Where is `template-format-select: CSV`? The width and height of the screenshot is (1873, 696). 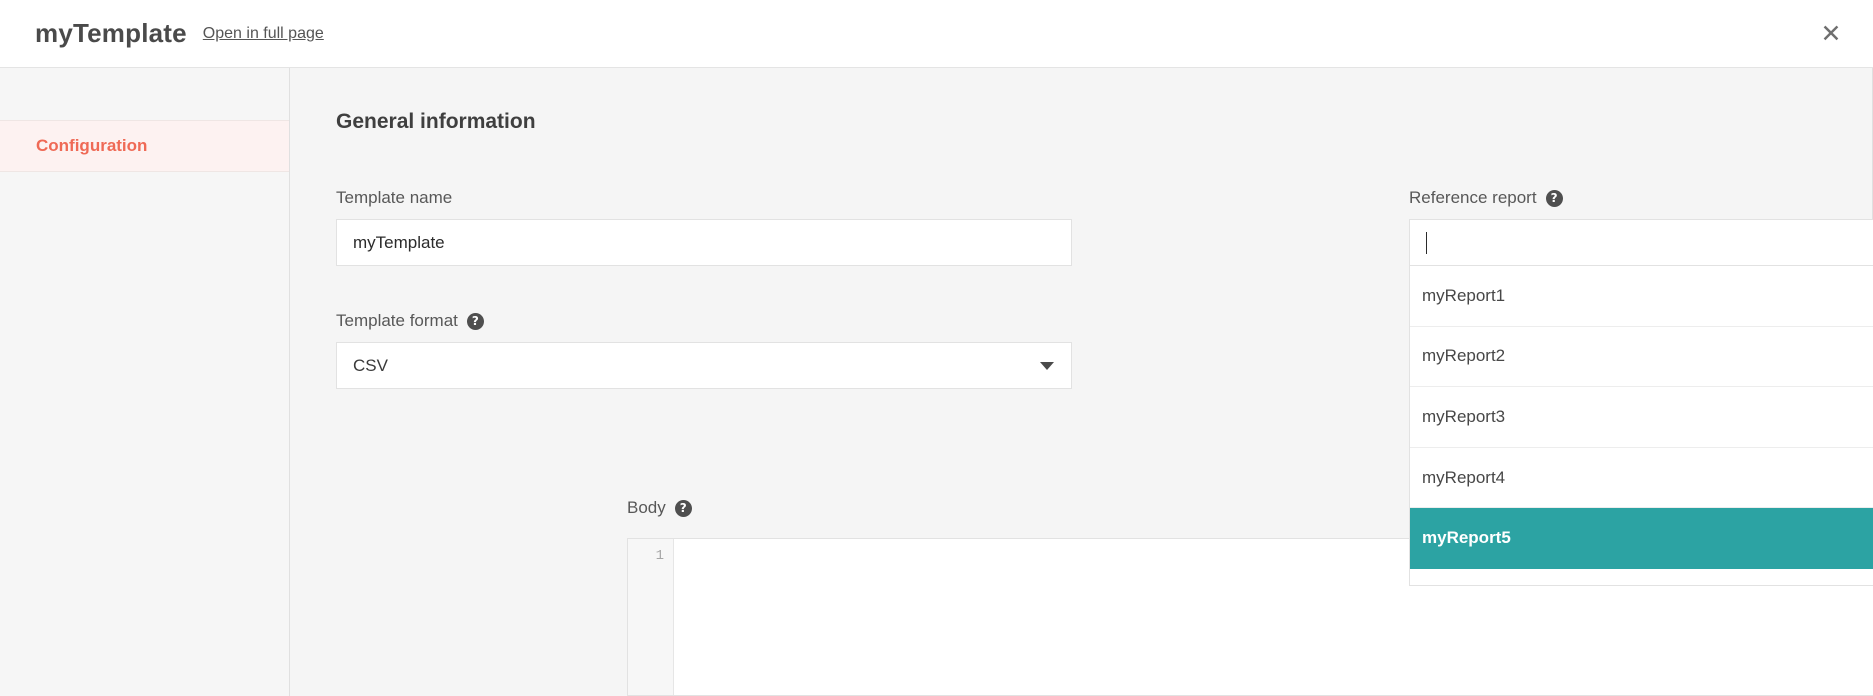 template-format-select: CSV is located at coordinates (704, 365).